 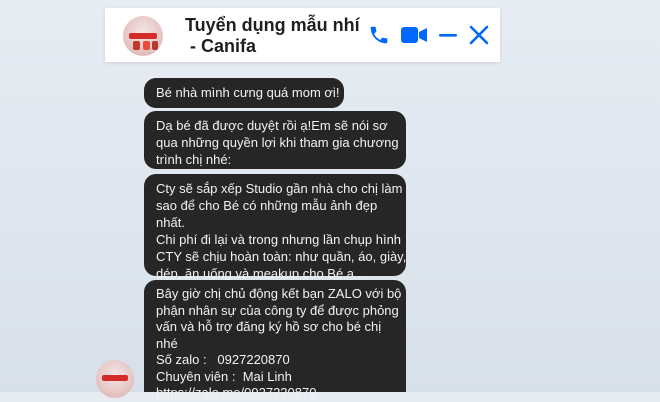 I want to click on message-line: Dạ bé đã được duyệt rồi ạ!Em sẽ nói sơ, so click(x=272, y=125).